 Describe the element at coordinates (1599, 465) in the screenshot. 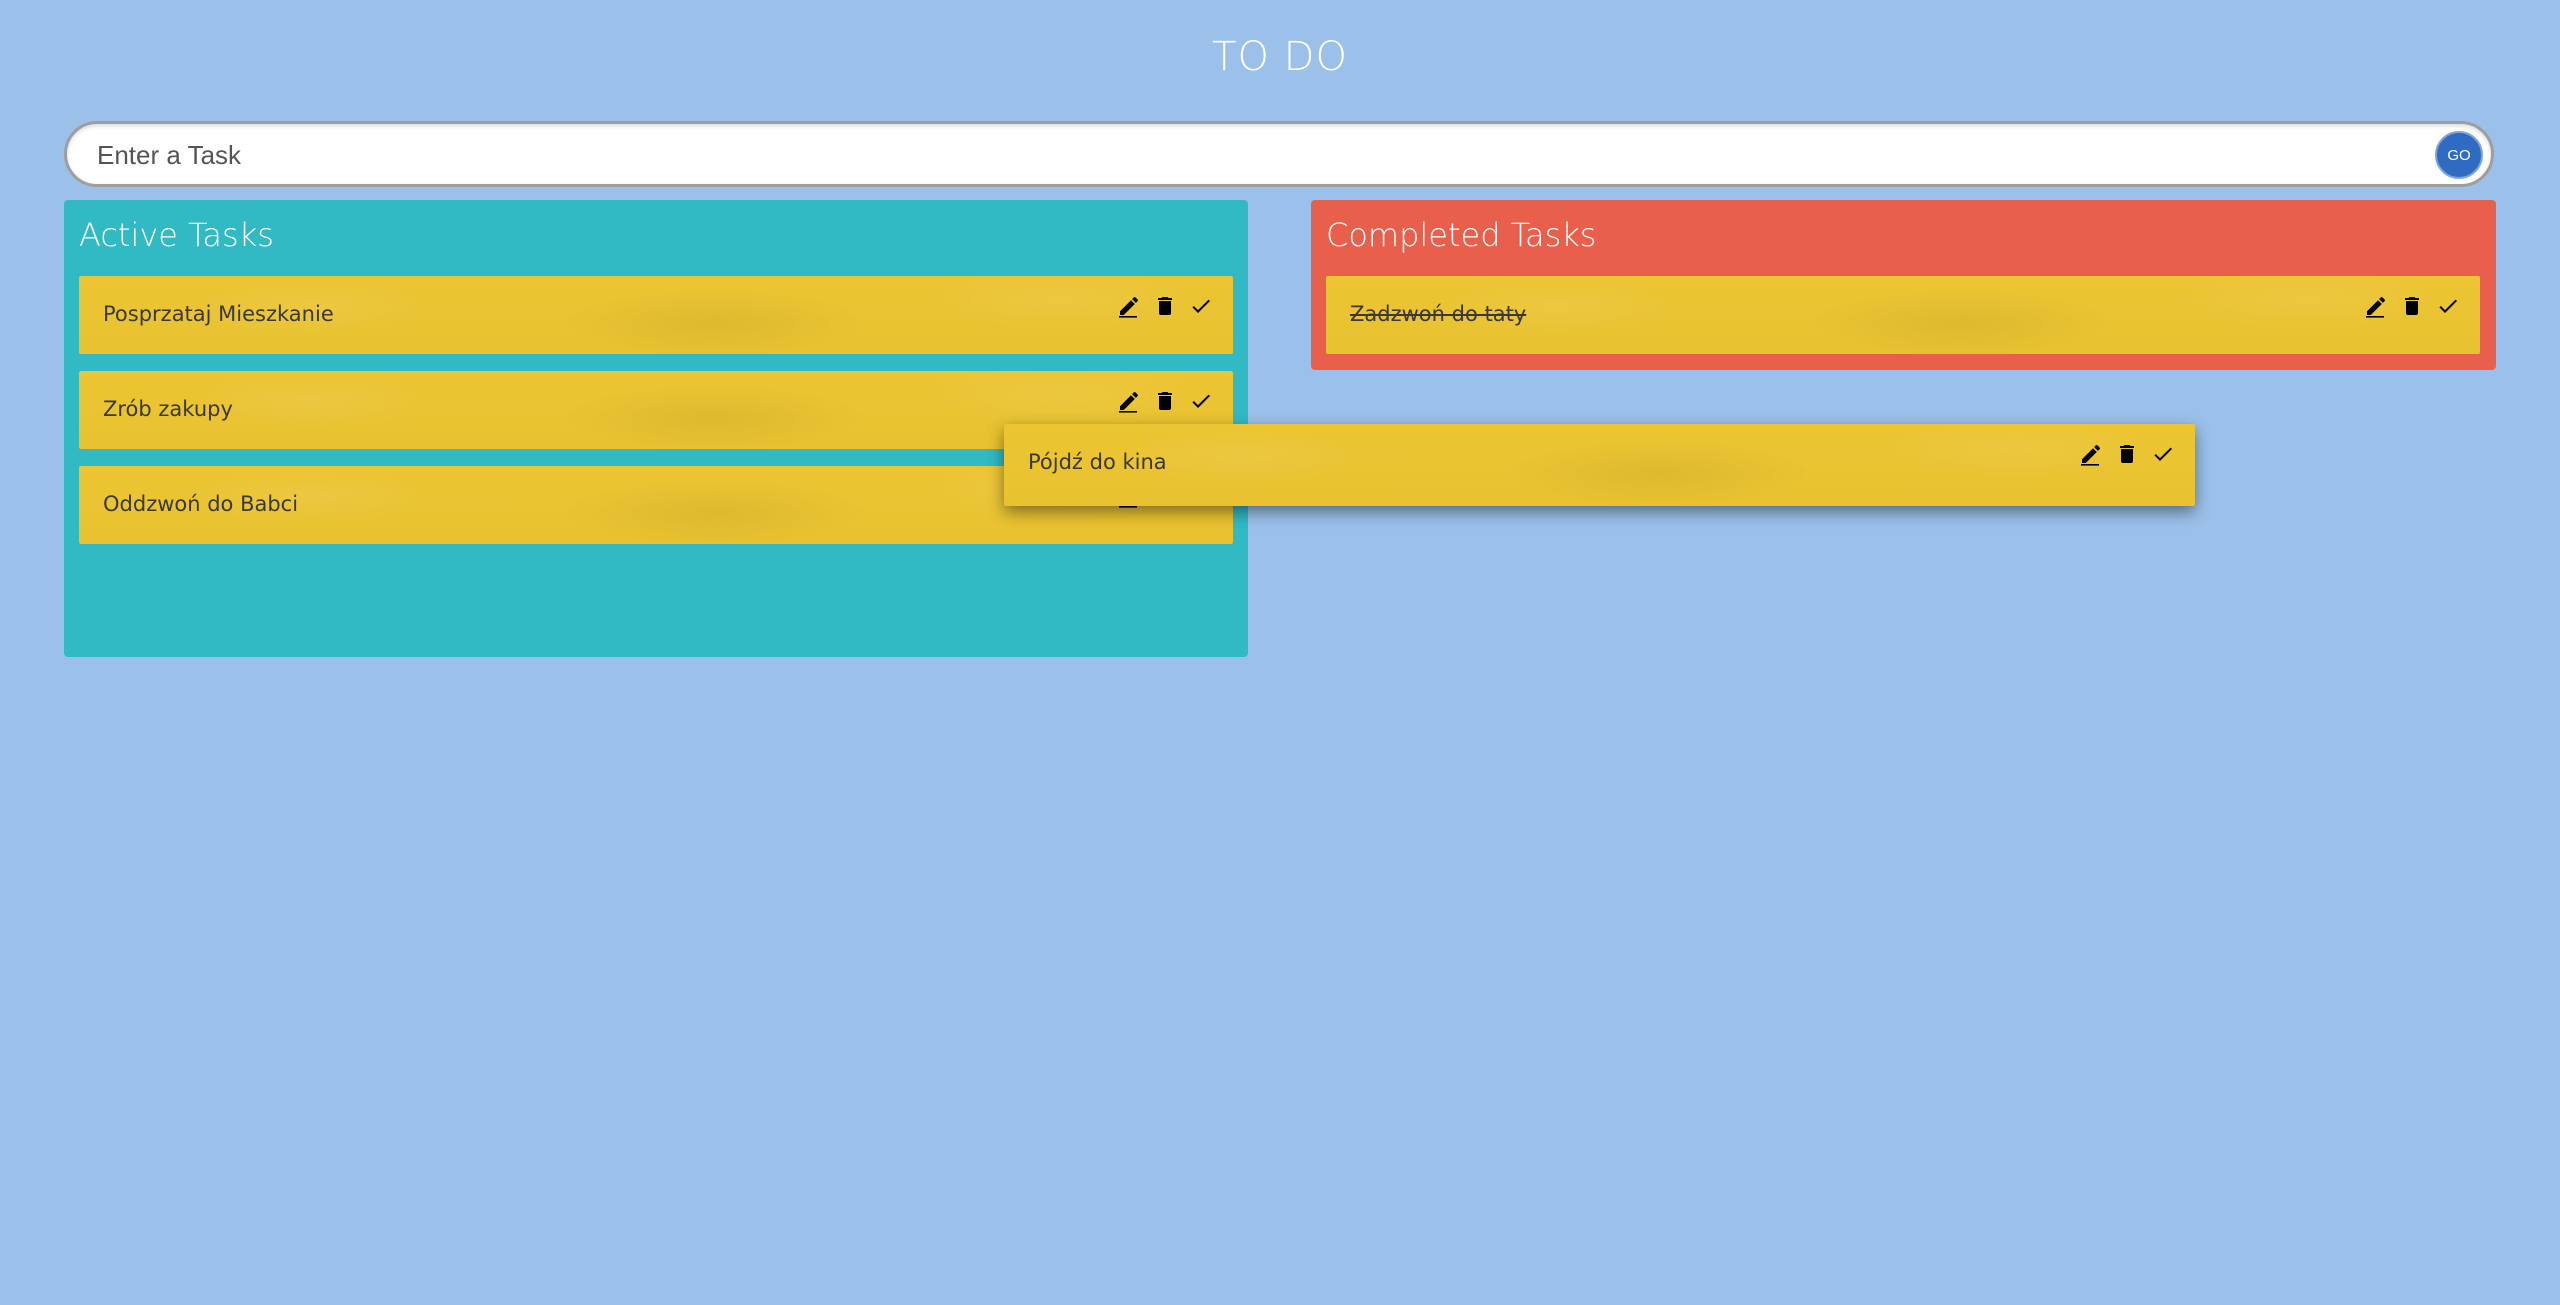

I see `dragging-task-card: Pójdź do kina` at that location.